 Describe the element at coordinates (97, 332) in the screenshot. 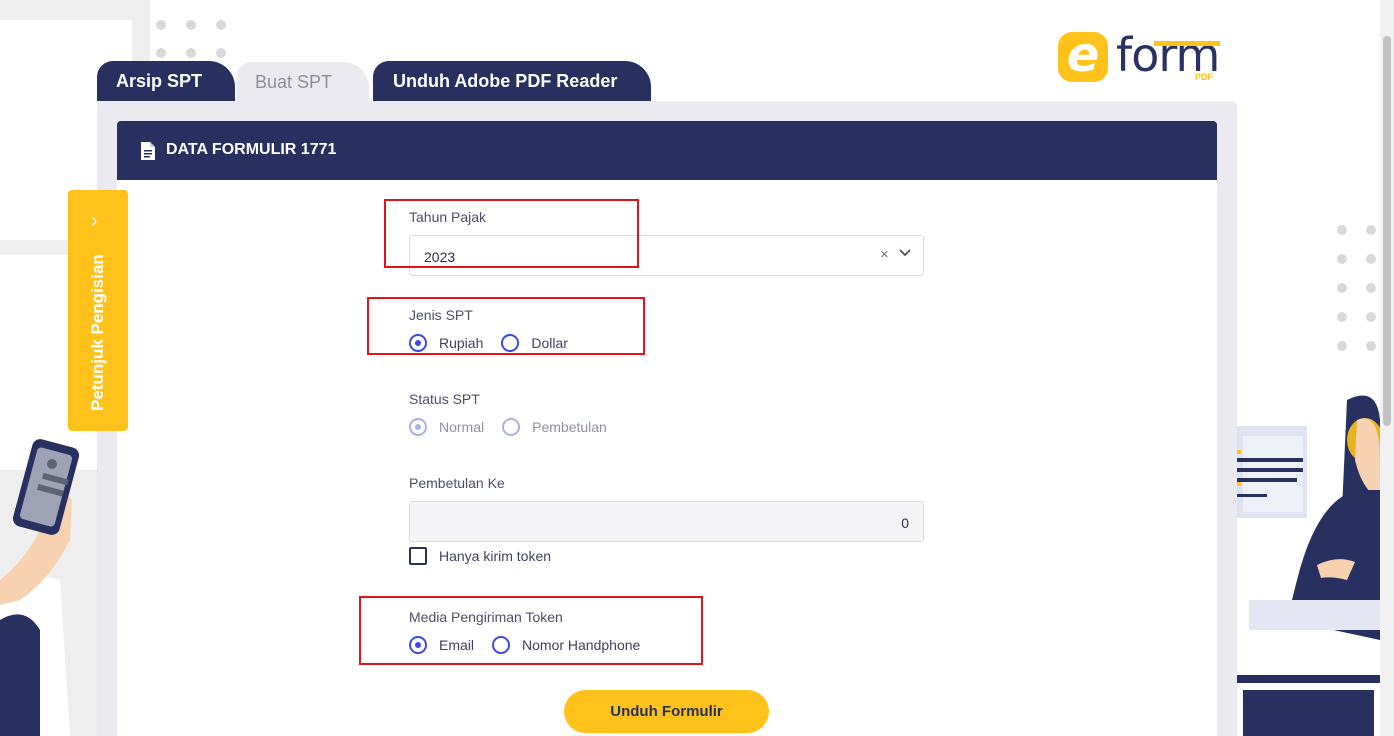

I see `side-tab-label: Petunjuk Pengisian` at that location.